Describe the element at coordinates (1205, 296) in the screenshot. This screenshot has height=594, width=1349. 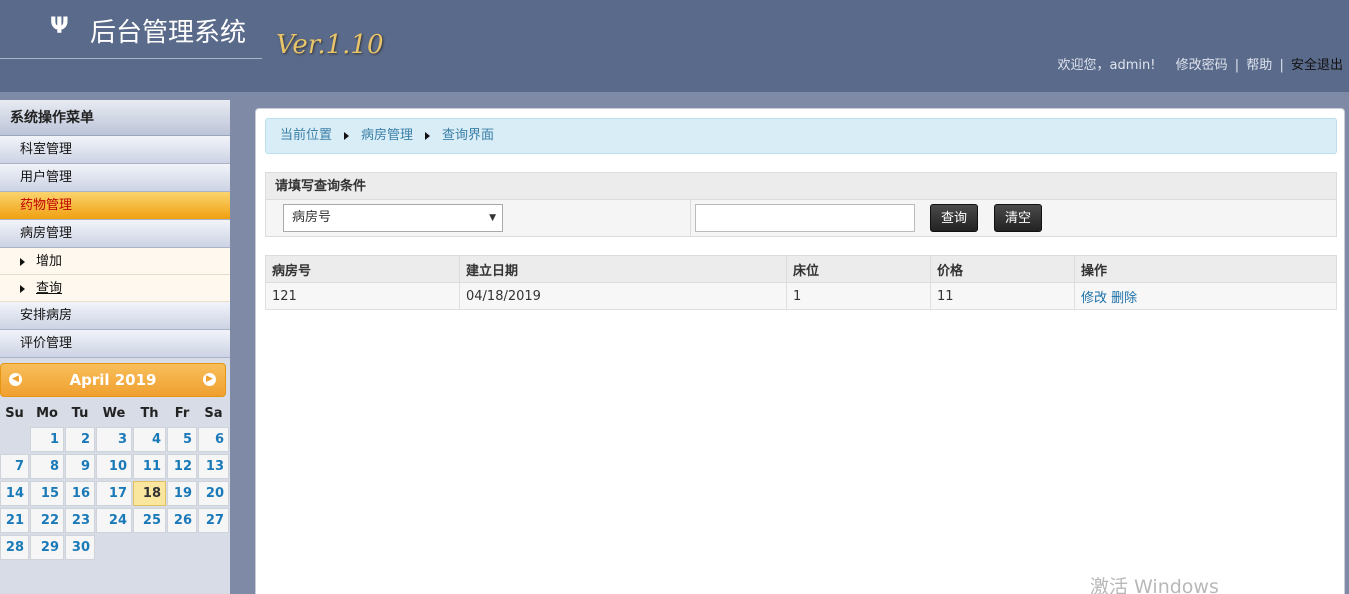
I see `cell-actions: 修改 删除` at that location.